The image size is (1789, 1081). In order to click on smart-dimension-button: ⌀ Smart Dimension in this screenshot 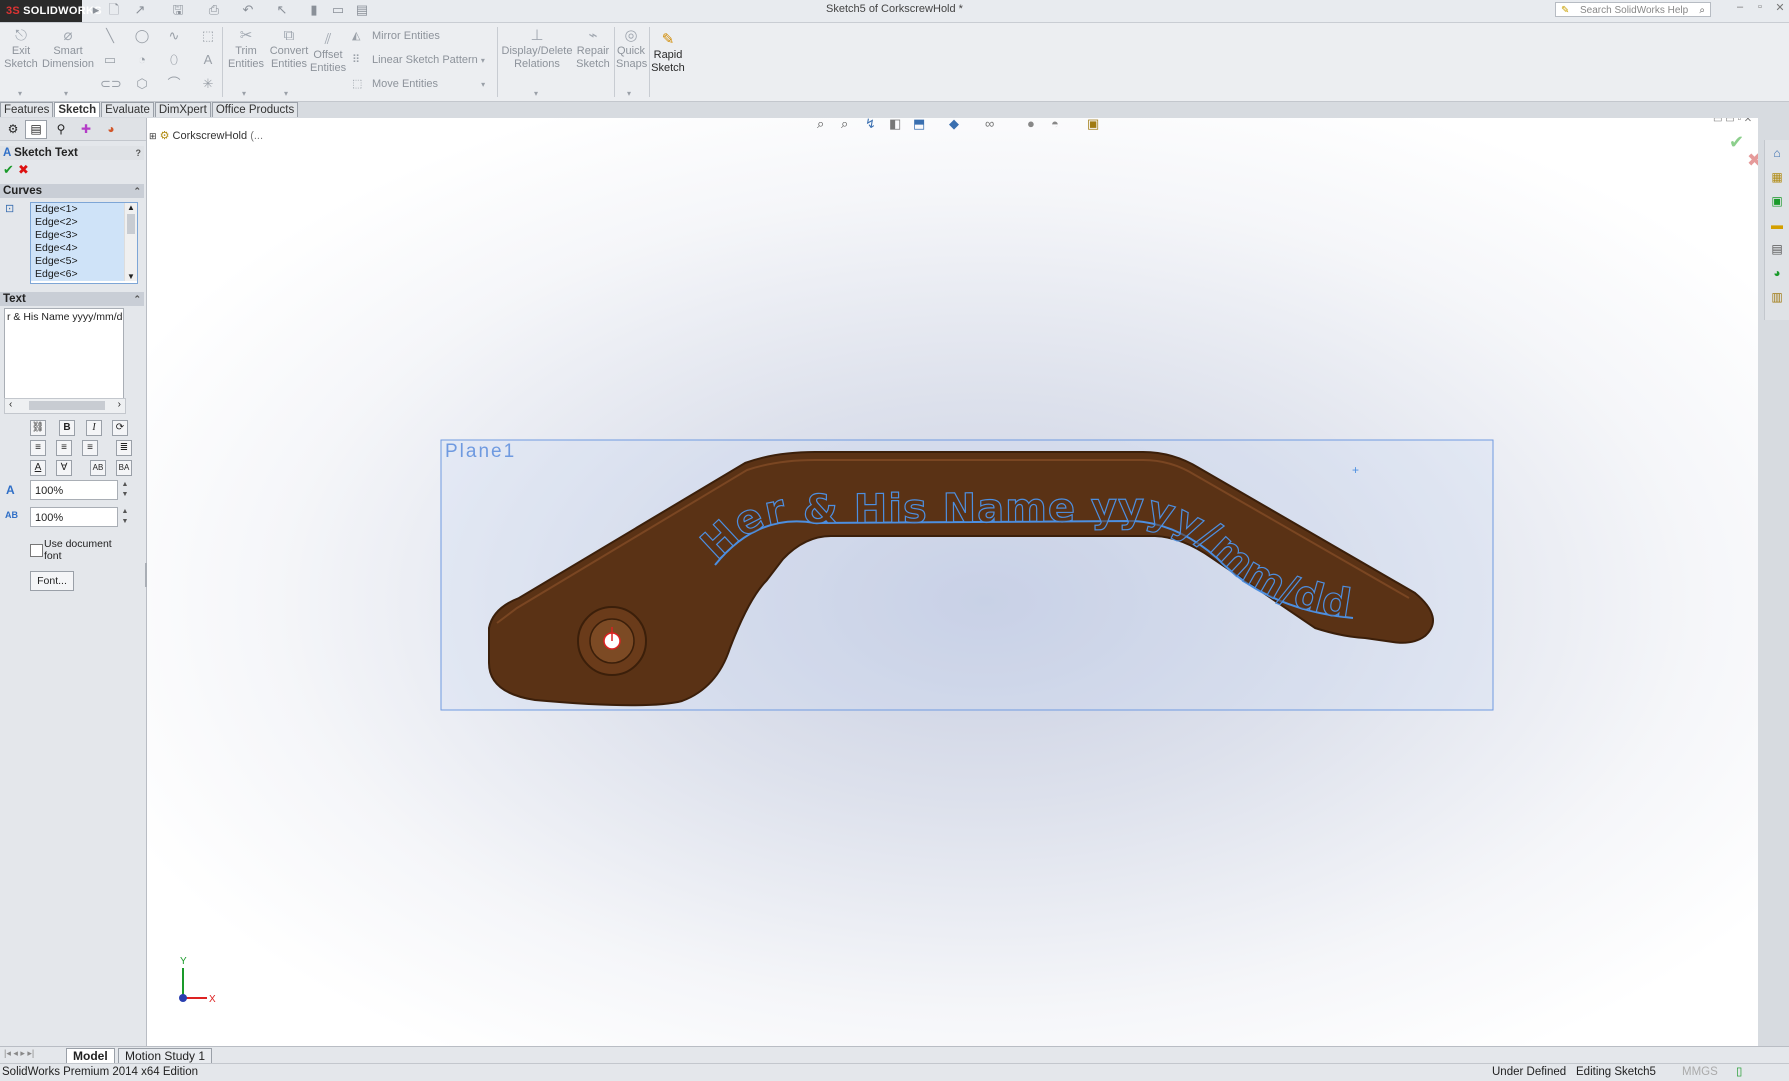, I will do `click(68, 49)`.